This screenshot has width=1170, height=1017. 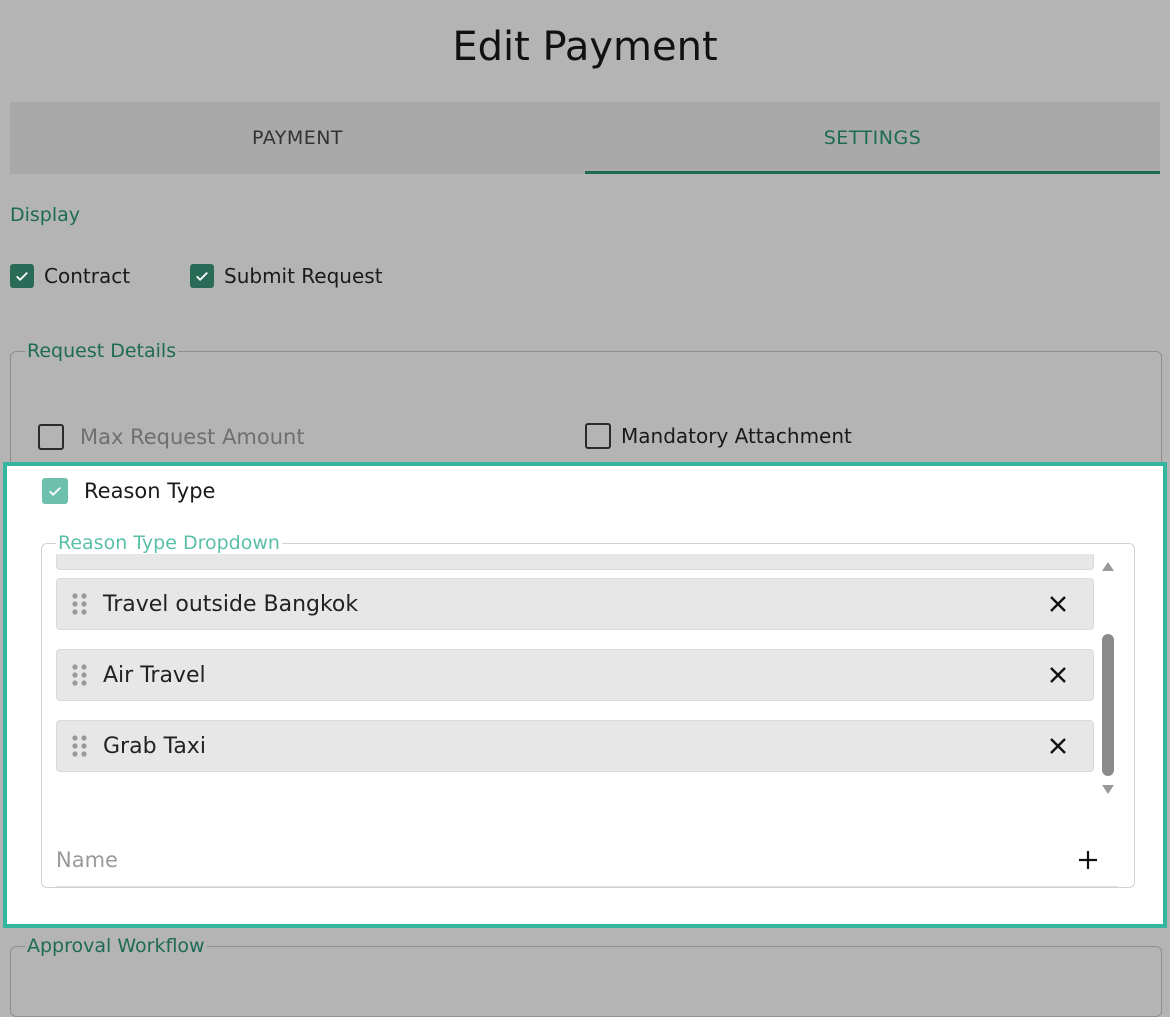 What do you see at coordinates (575, 562) in the screenshot?
I see `list-item-partial` at bounding box center [575, 562].